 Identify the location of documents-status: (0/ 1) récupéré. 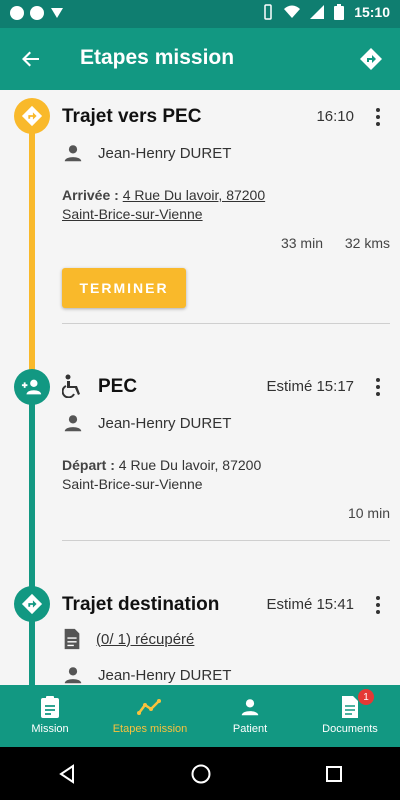
(145, 639).